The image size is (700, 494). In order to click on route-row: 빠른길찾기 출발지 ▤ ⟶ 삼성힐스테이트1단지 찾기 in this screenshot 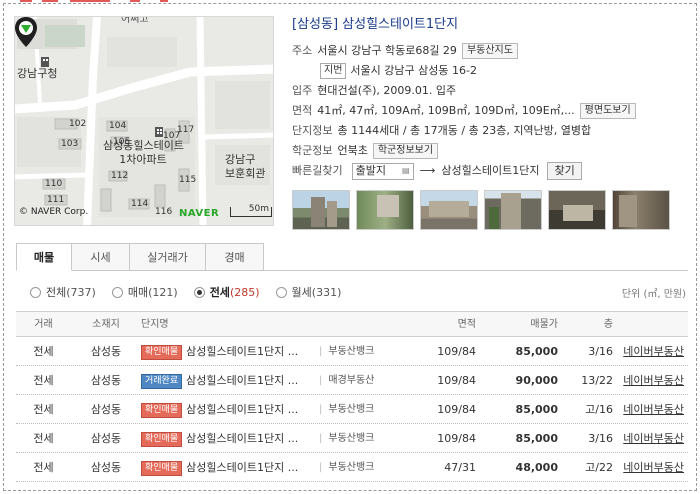, I will do `click(492, 171)`.